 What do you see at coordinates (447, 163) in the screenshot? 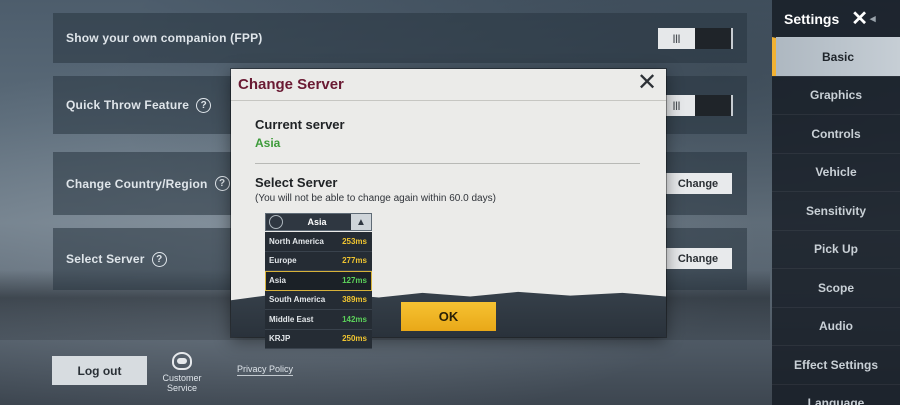
I see `dialog-divider` at bounding box center [447, 163].